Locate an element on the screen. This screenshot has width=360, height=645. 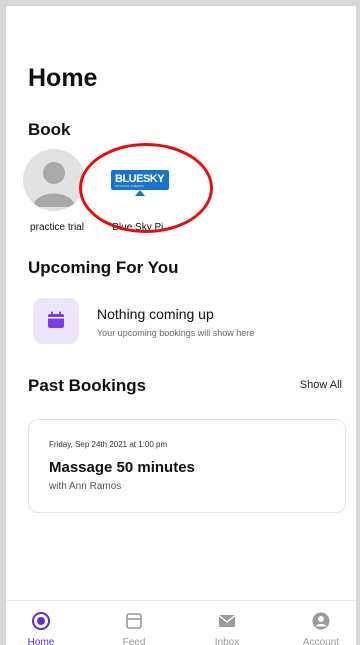
upcoming-empty-heading: Nothing coming up is located at coordinates (155, 314).